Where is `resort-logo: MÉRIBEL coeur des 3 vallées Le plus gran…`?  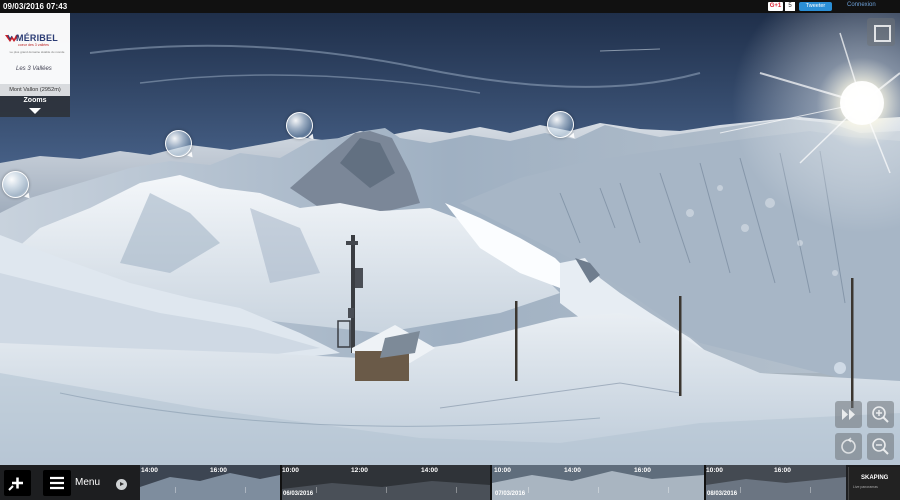
resort-logo: MÉRIBEL coeur des 3 vallées Le plus gran… is located at coordinates (35, 48).